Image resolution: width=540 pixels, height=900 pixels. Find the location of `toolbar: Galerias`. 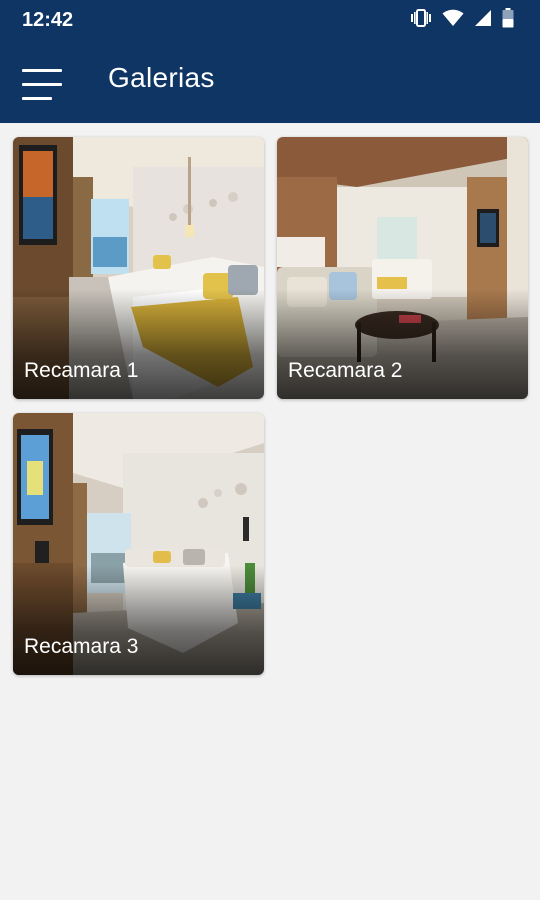

toolbar: Galerias is located at coordinates (270, 81).